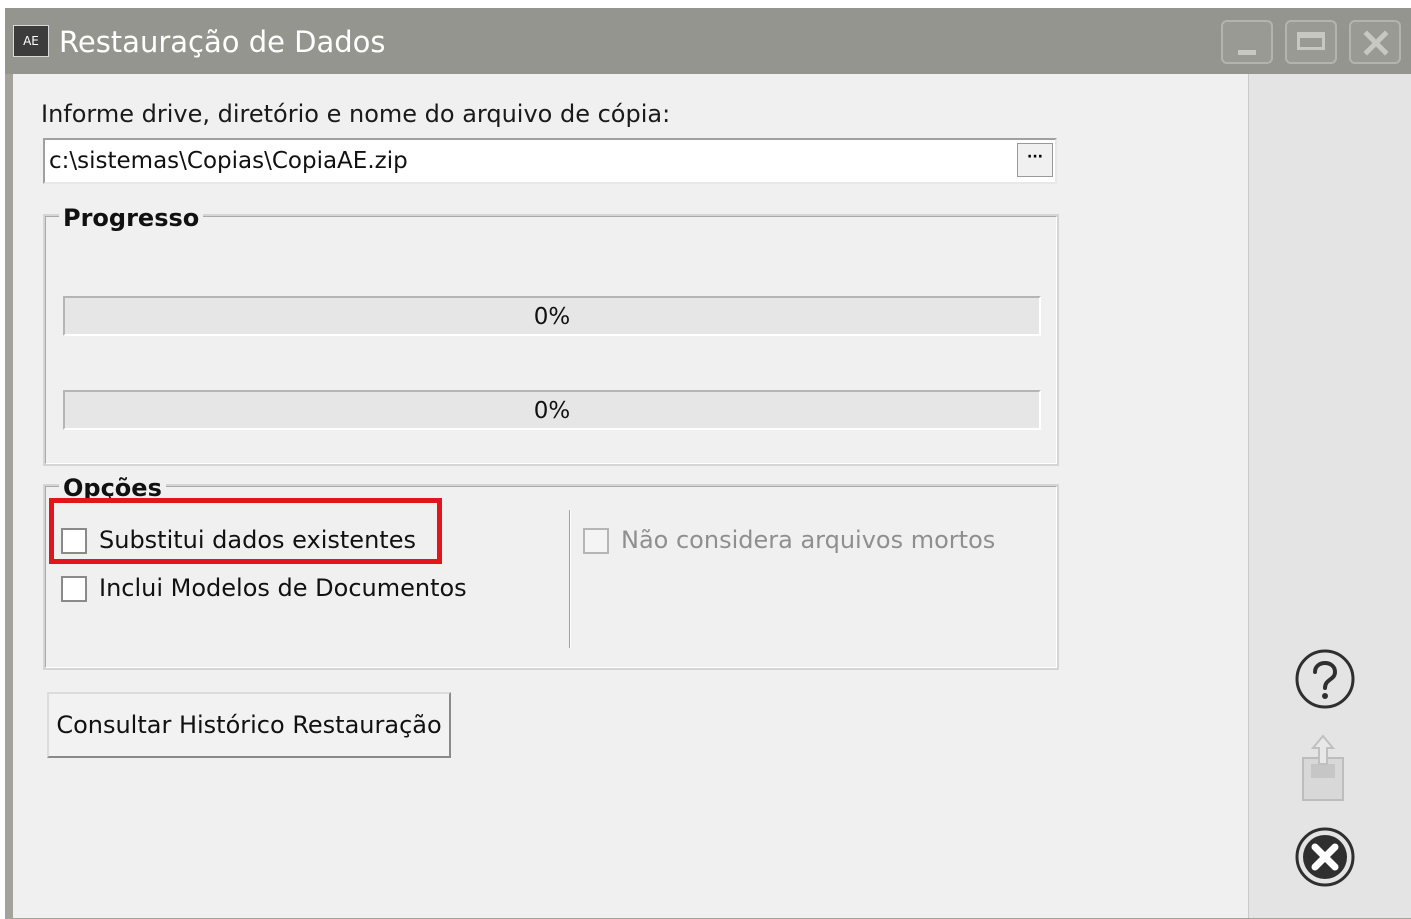 This screenshot has height=919, width=1411. What do you see at coordinates (1035, 160) in the screenshot?
I see `browse-button: ···` at bounding box center [1035, 160].